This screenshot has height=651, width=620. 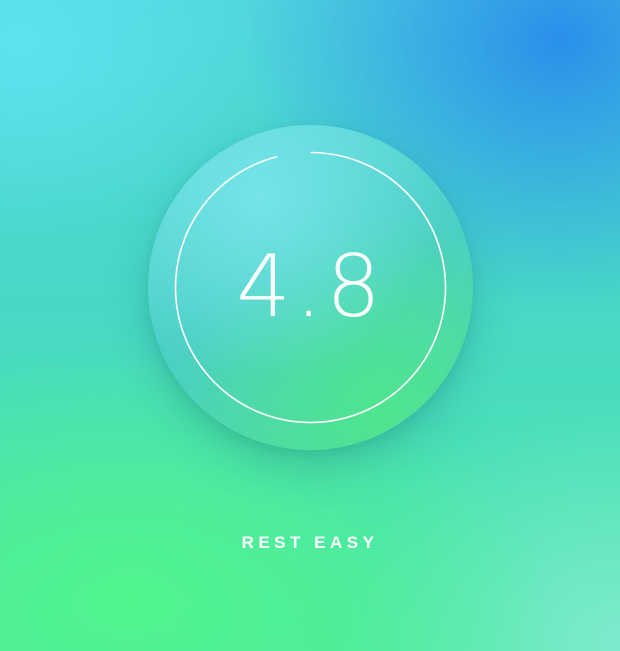 I want to click on rating-value: 4.8, so click(x=310, y=287).